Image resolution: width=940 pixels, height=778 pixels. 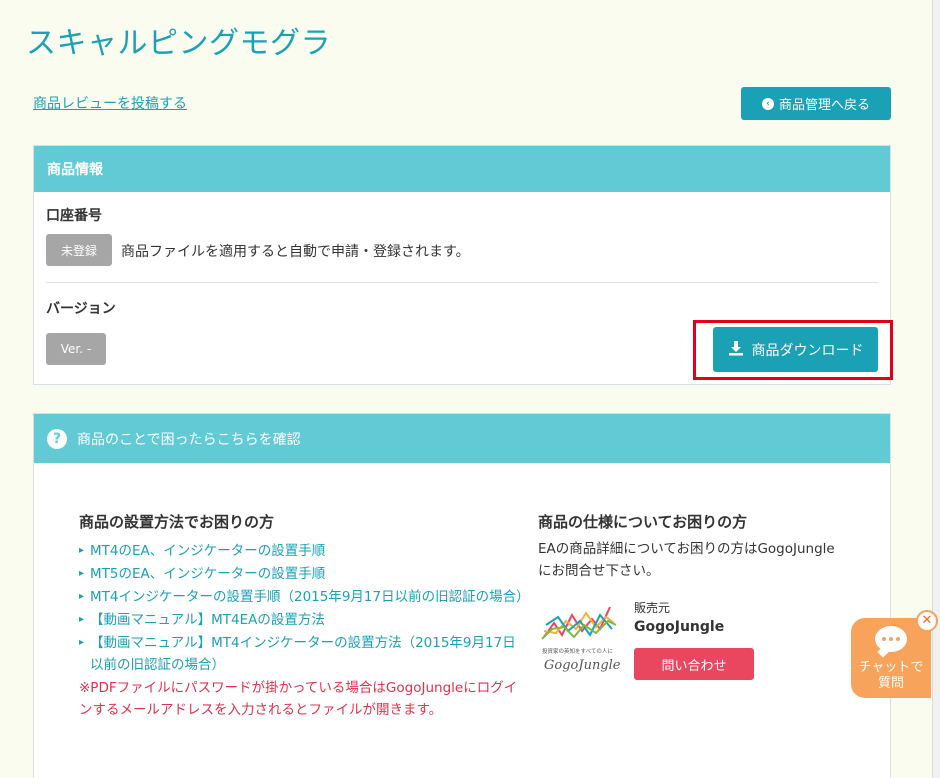 I want to click on divider, so click(x=462, y=282).